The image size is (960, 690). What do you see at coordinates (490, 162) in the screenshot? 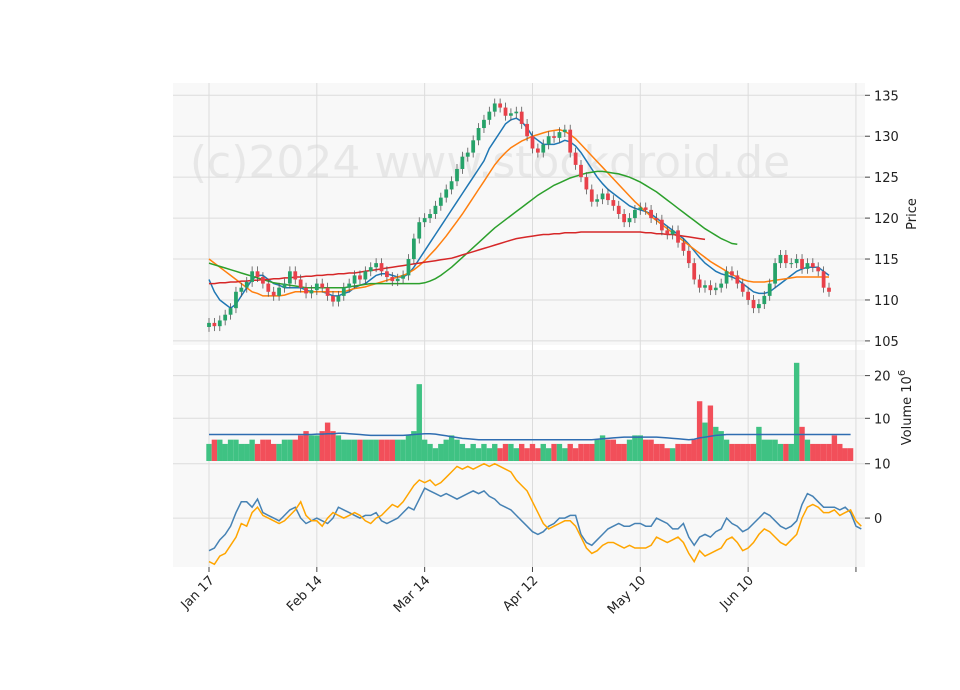
I see `watermark-text: (c)2024 www.stockdroid.de` at bounding box center [490, 162].